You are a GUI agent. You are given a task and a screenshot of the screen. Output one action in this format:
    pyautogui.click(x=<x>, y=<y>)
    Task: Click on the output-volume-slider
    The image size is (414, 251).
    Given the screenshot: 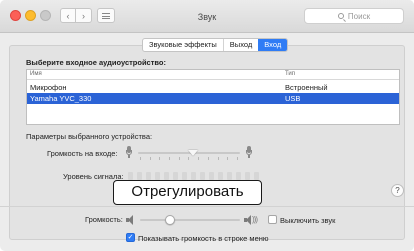 What is the action you would take?
    pyautogui.click(x=190, y=220)
    